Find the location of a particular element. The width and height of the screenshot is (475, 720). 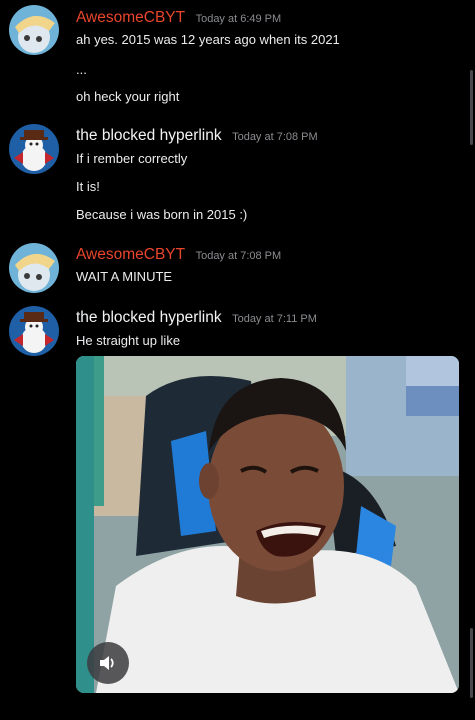

message-header: AwesomeCBYT Today at 6:49 PM is located at coordinates (178, 18).